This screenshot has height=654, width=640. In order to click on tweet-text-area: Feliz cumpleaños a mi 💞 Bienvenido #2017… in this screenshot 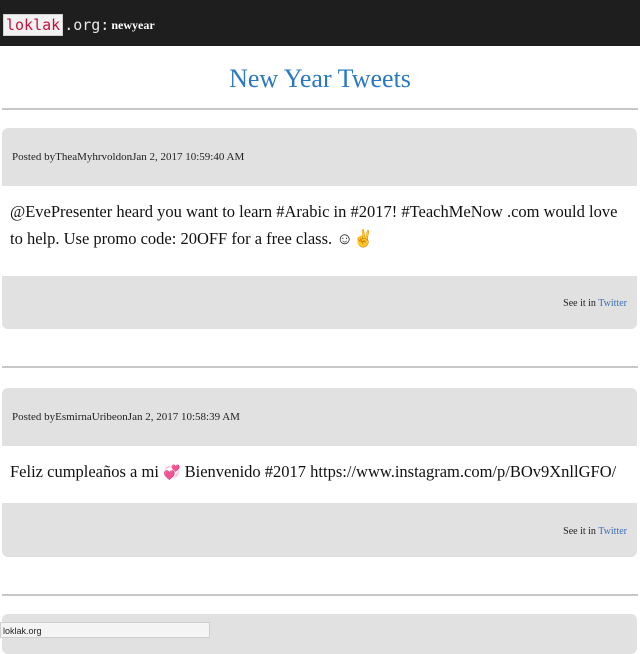, I will do `click(319, 474)`.